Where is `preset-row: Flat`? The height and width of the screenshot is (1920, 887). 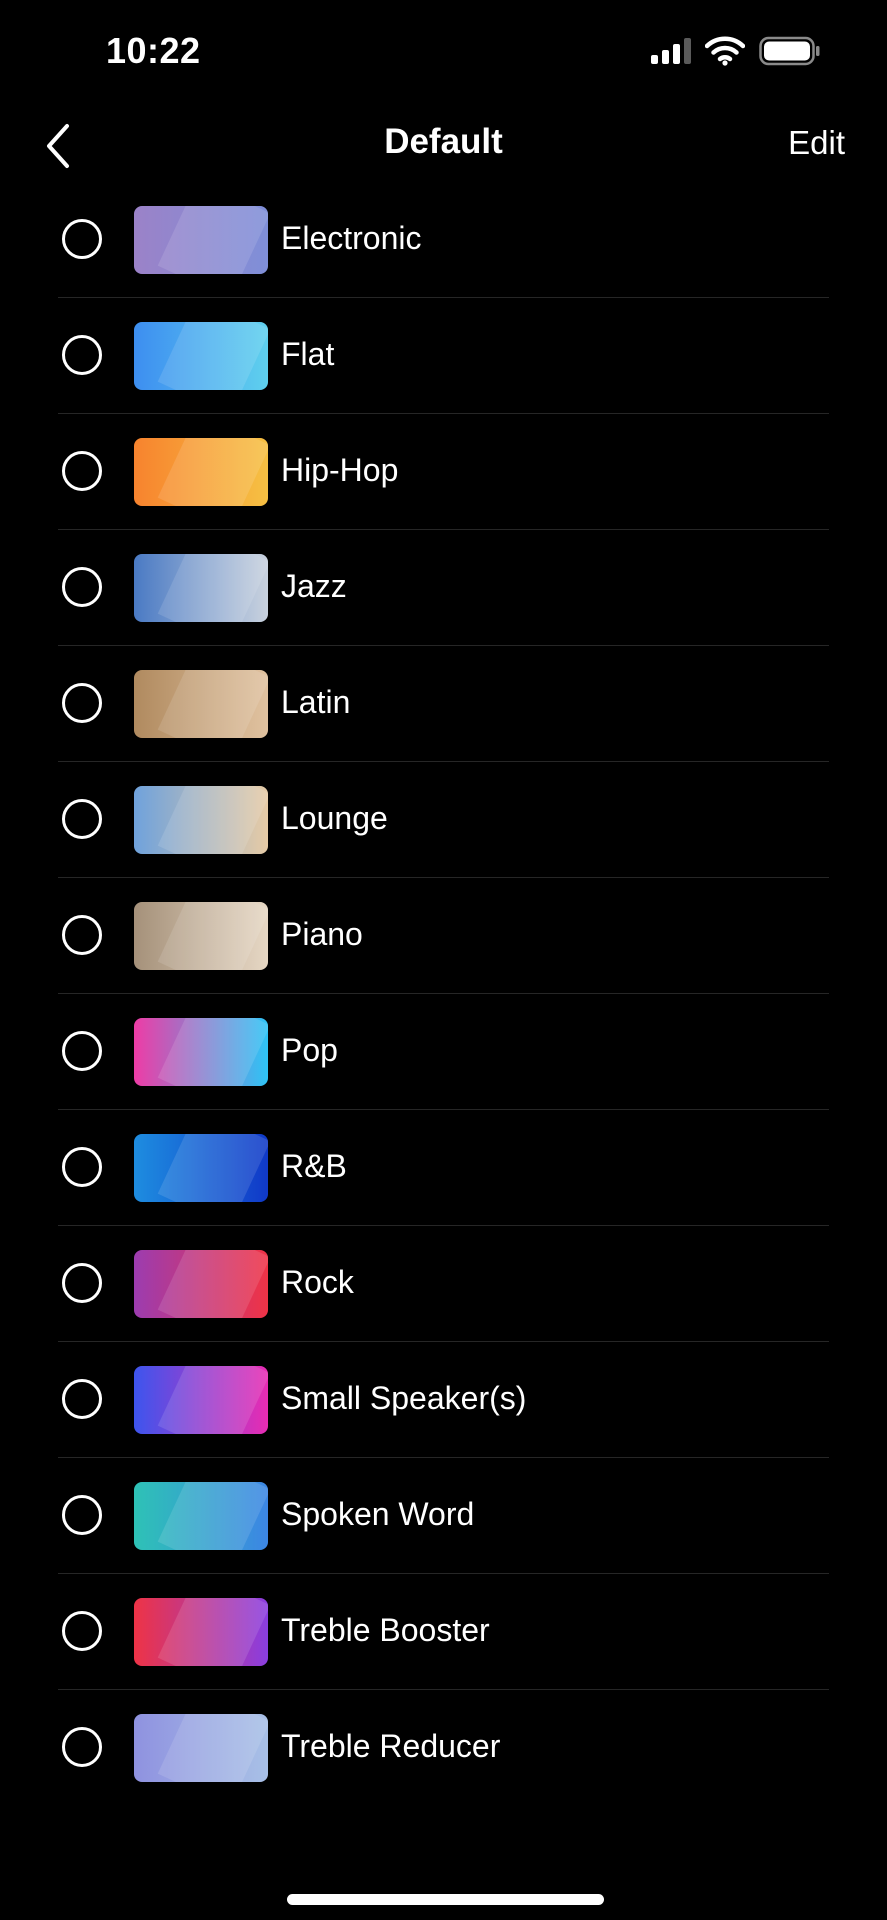
preset-row: Flat is located at coordinates (443, 356).